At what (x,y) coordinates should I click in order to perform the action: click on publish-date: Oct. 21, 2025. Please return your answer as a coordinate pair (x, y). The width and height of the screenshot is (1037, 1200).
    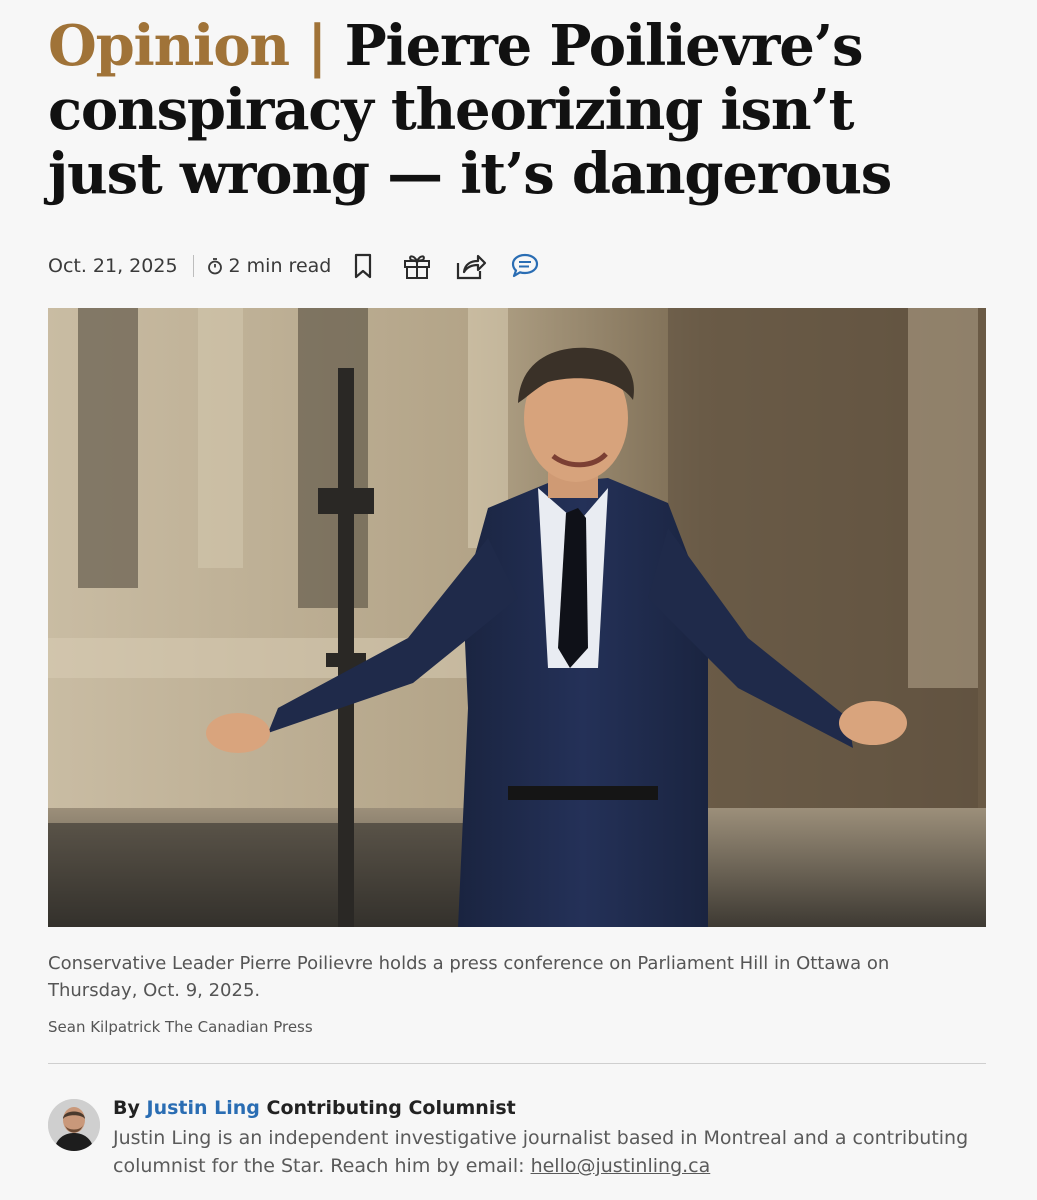
    Looking at the image, I should click on (113, 266).